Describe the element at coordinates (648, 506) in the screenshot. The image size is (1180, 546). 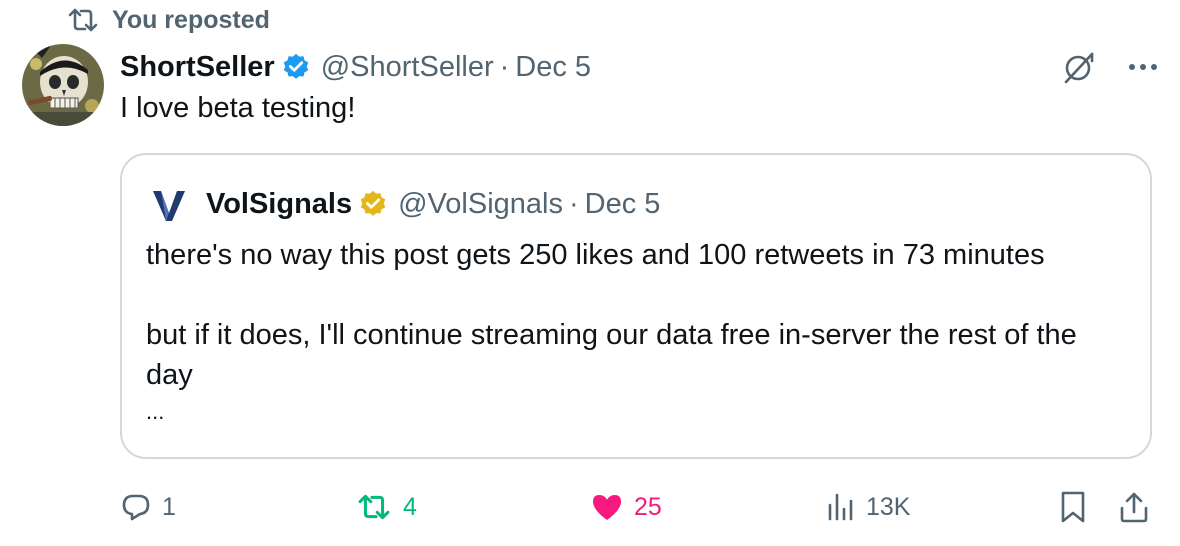
I see `like-count: 25` at that location.